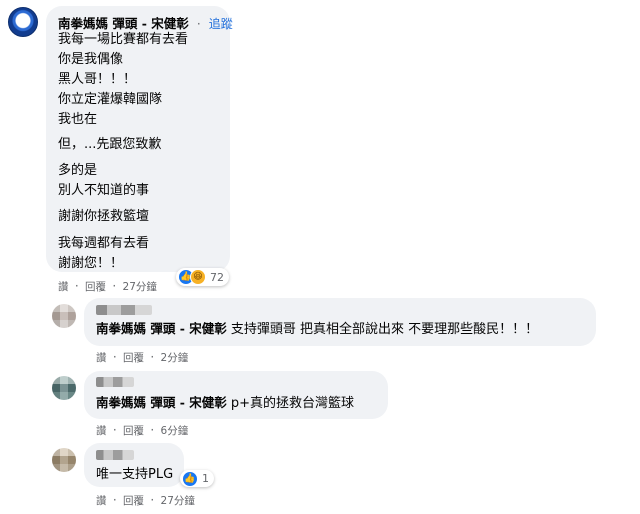 The width and height of the screenshot is (640, 514). What do you see at coordinates (78, 170) in the screenshot?
I see `comment-line: 多的是` at bounding box center [78, 170].